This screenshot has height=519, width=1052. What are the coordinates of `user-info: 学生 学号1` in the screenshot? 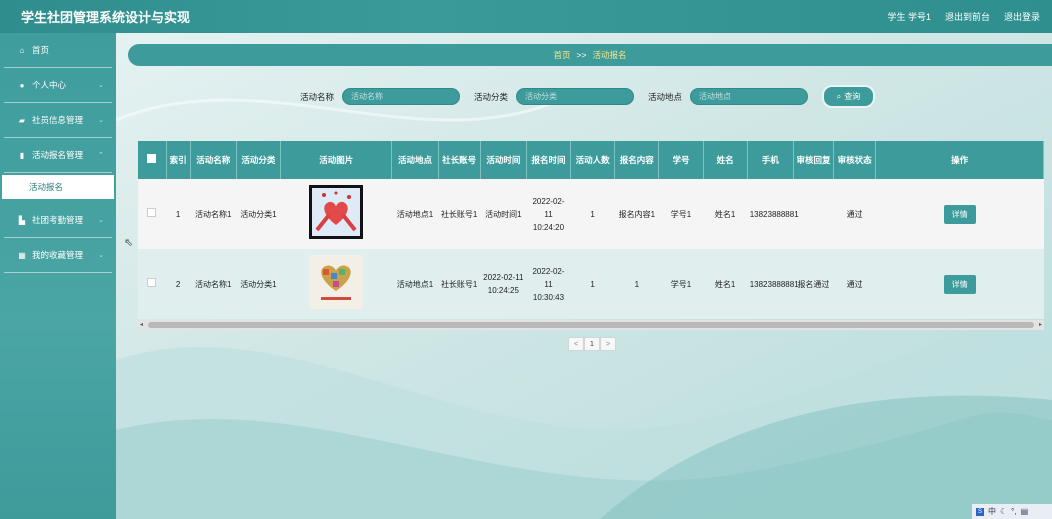 It's located at (909, 17).